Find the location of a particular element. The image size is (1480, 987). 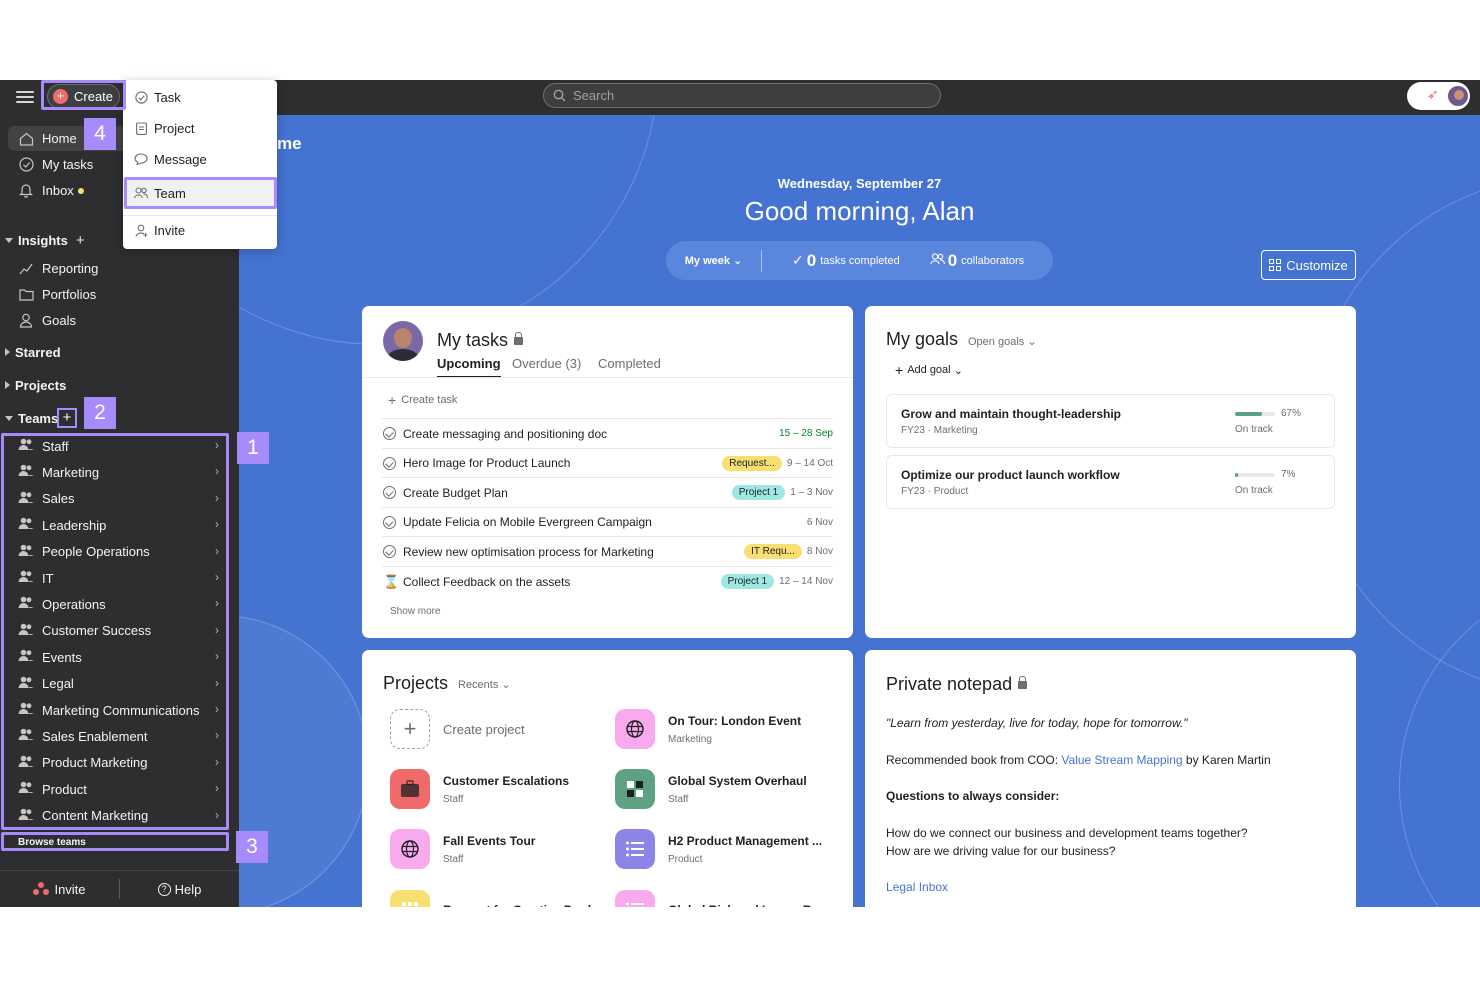

menu-item-label: Team is located at coordinates (170, 193).